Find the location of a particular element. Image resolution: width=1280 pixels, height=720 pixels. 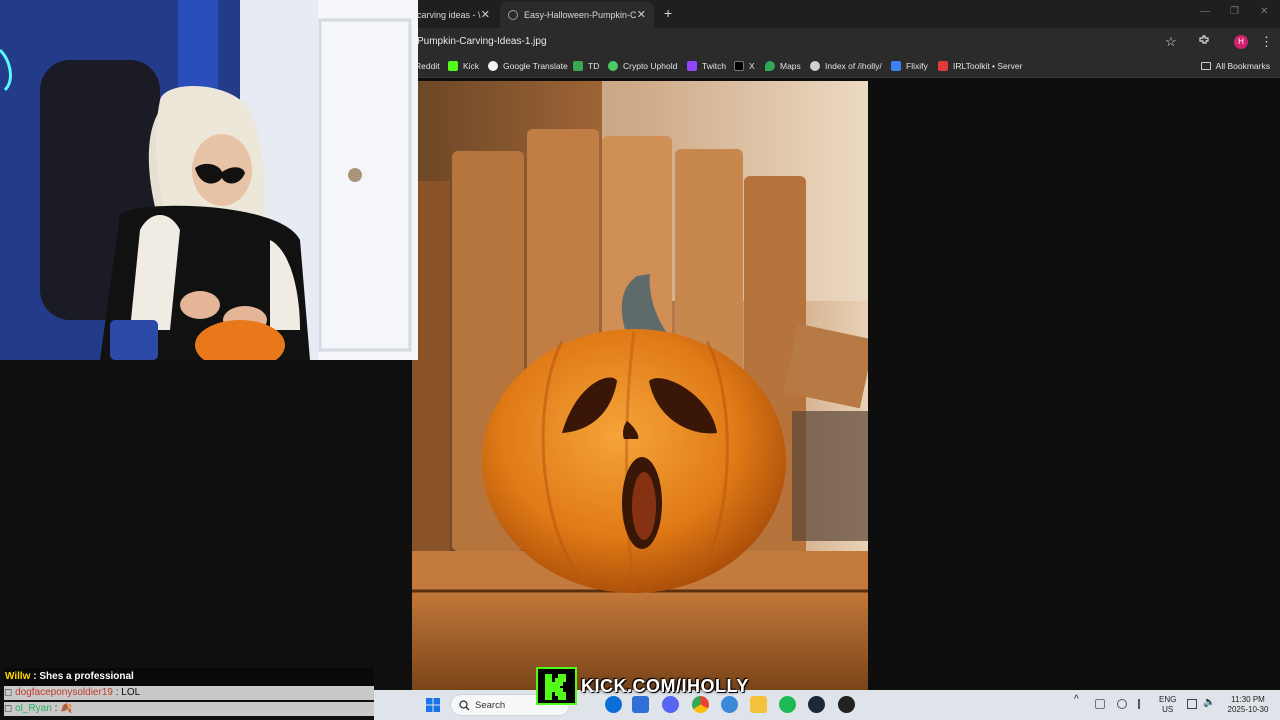

bookmark-twitch: Twitch is located at coordinates (706, 66).